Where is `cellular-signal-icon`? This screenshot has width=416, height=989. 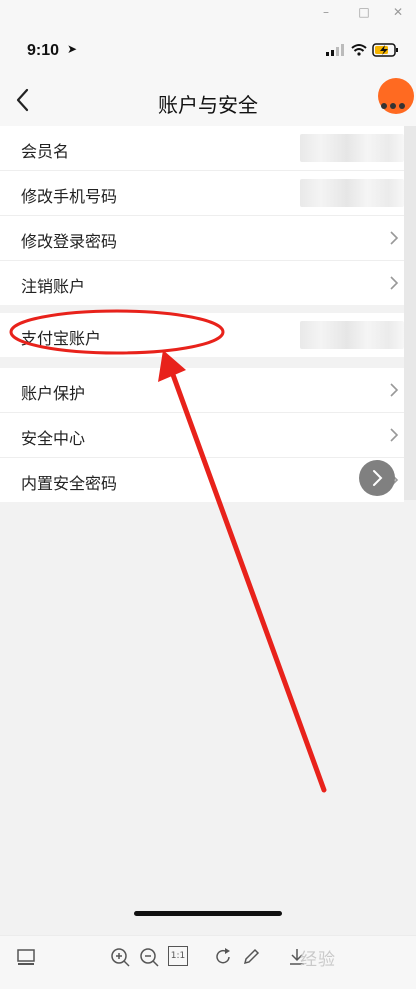 cellular-signal-icon is located at coordinates (335, 50).